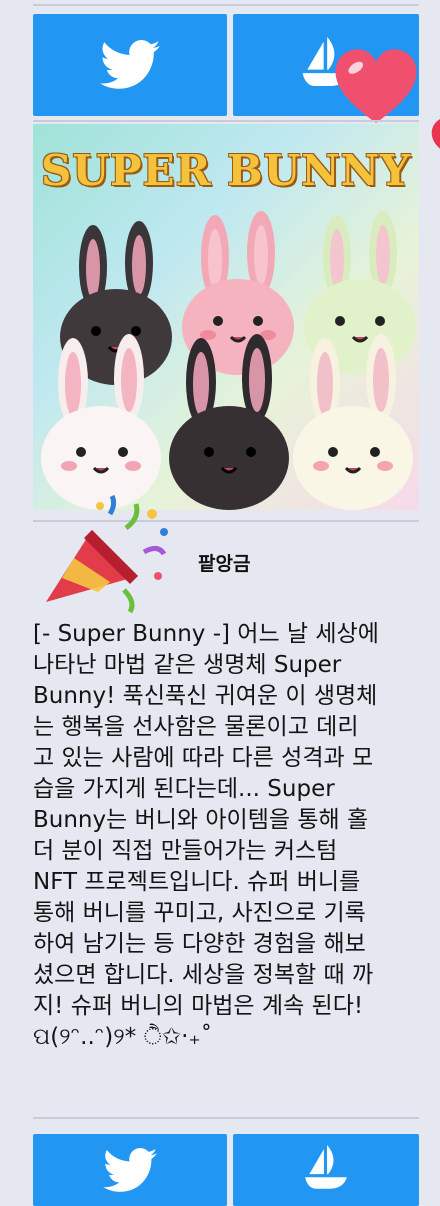 The image size is (440, 1206). I want to click on heart-icon-partial, so click(435, 134).